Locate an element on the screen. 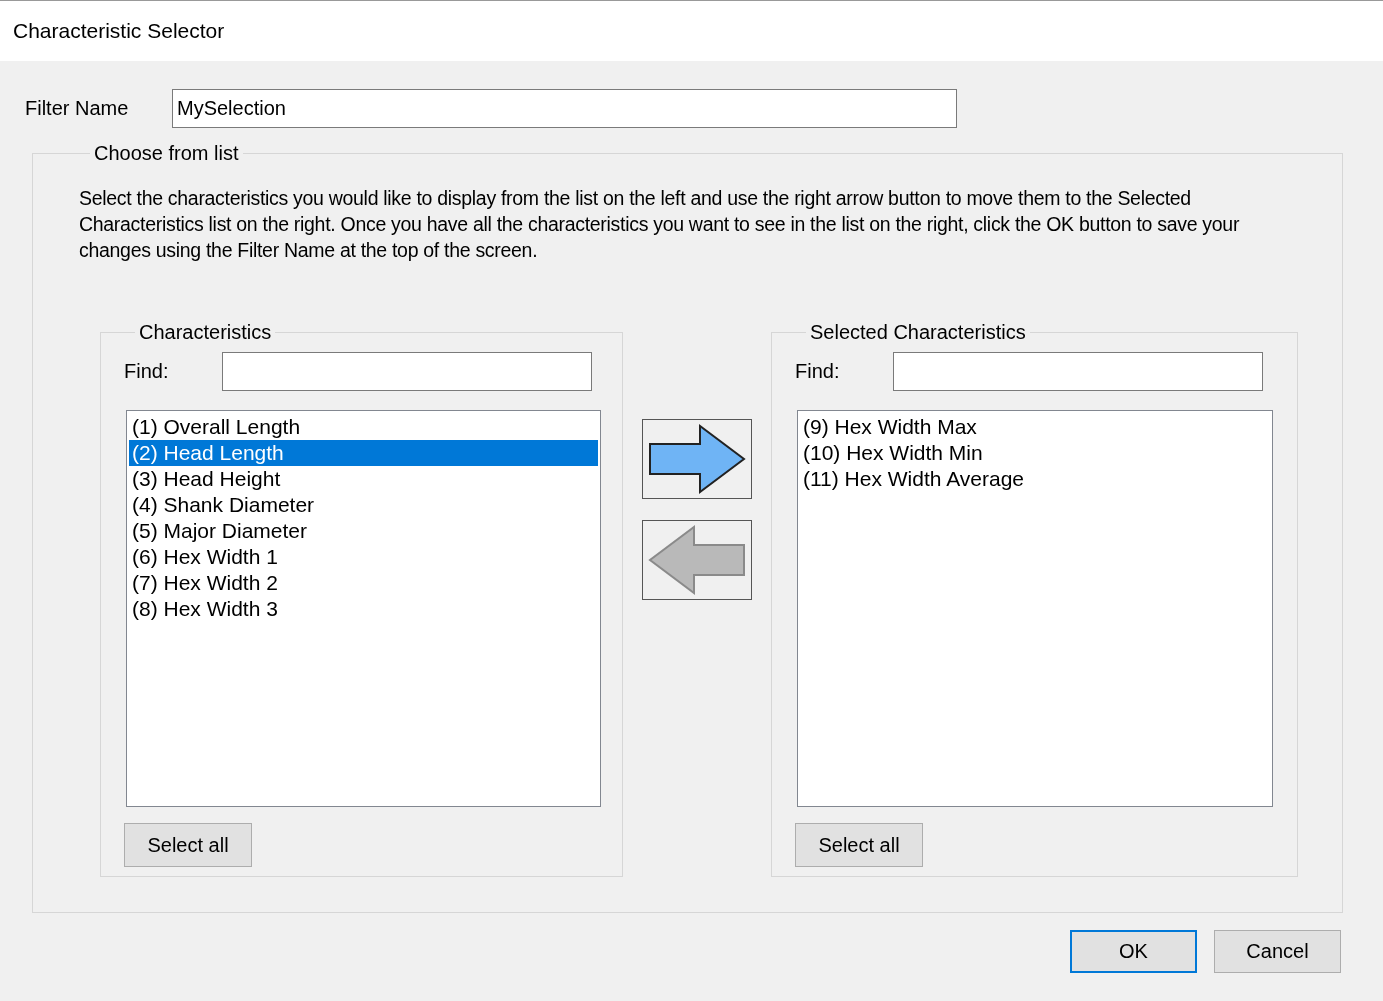 The image size is (1383, 1001). right-arrow-icon is located at coordinates (697, 459).